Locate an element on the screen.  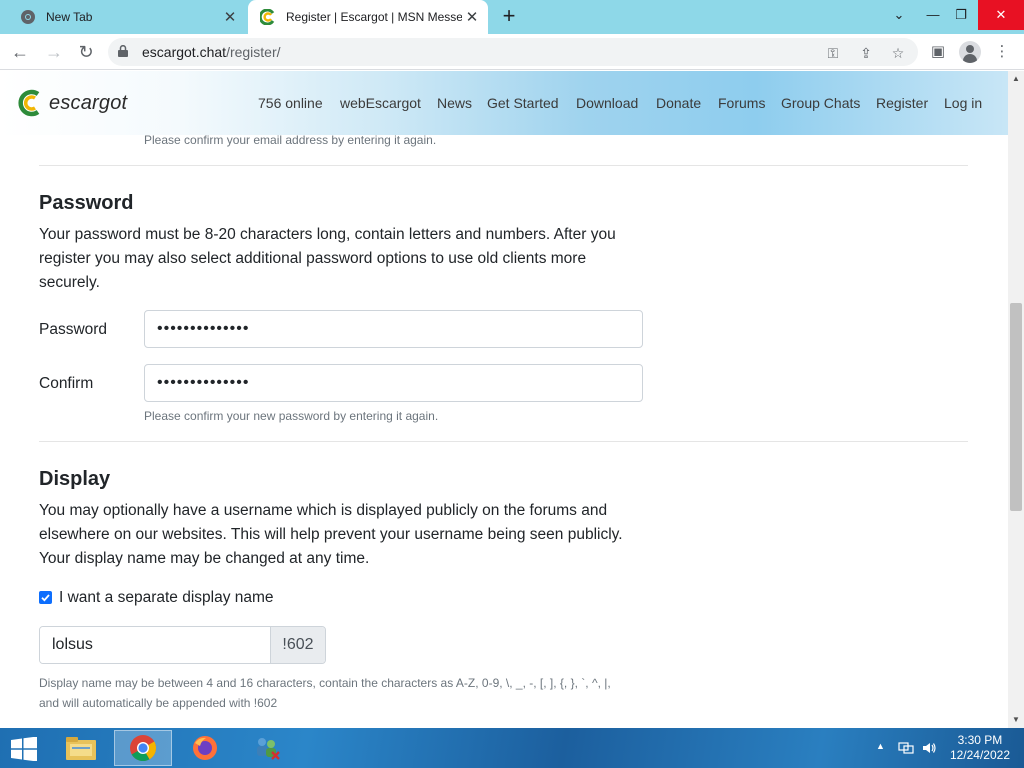
firefox-icon is located at coordinates (205, 748).